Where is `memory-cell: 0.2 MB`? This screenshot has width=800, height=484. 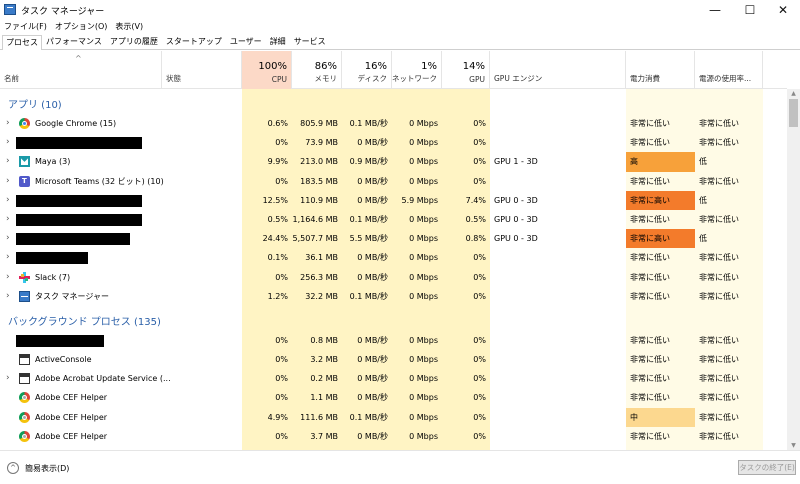 memory-cell: 0.2 MB is located at coordinates (324, 379).